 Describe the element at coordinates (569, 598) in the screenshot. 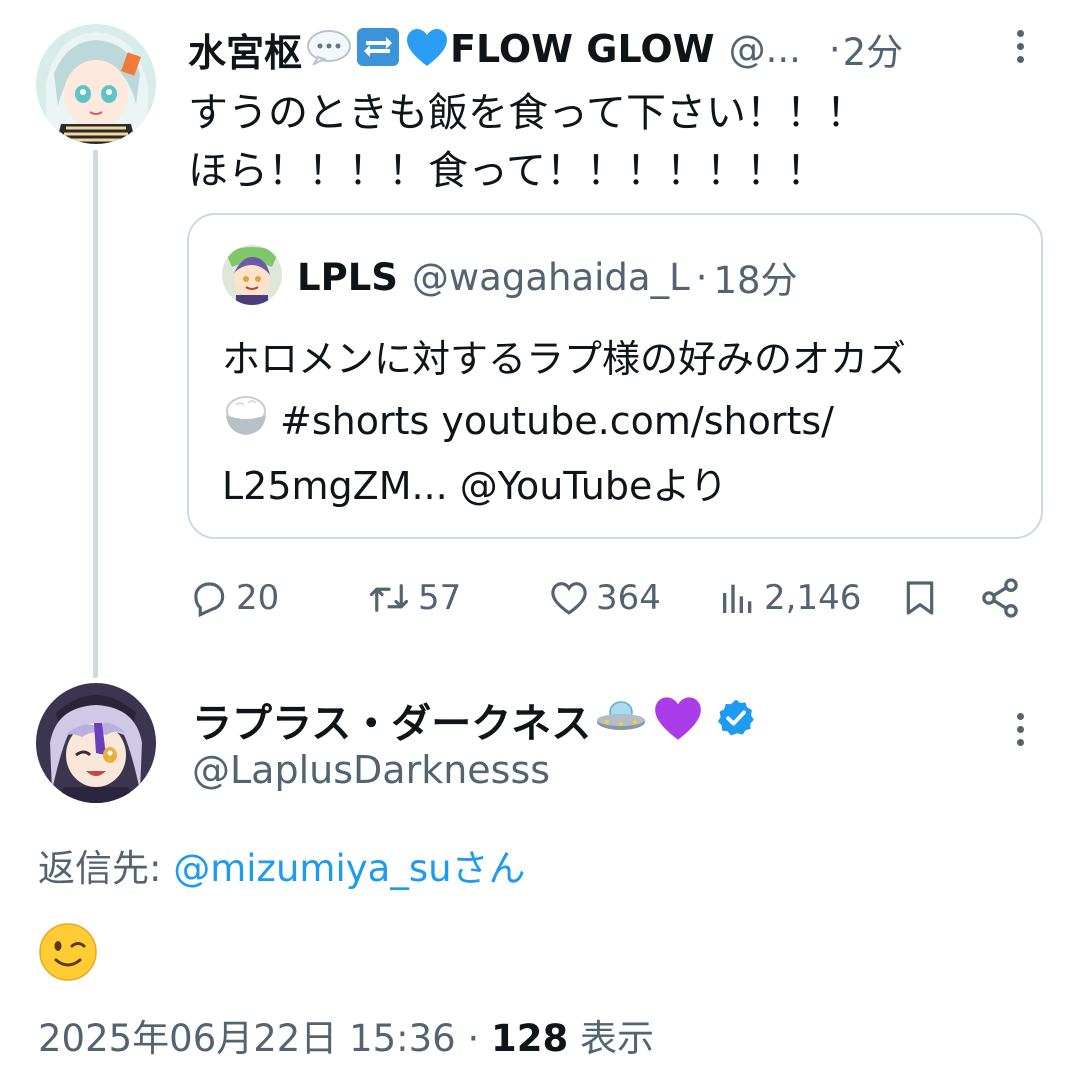

I see `heart-icon` at that location.